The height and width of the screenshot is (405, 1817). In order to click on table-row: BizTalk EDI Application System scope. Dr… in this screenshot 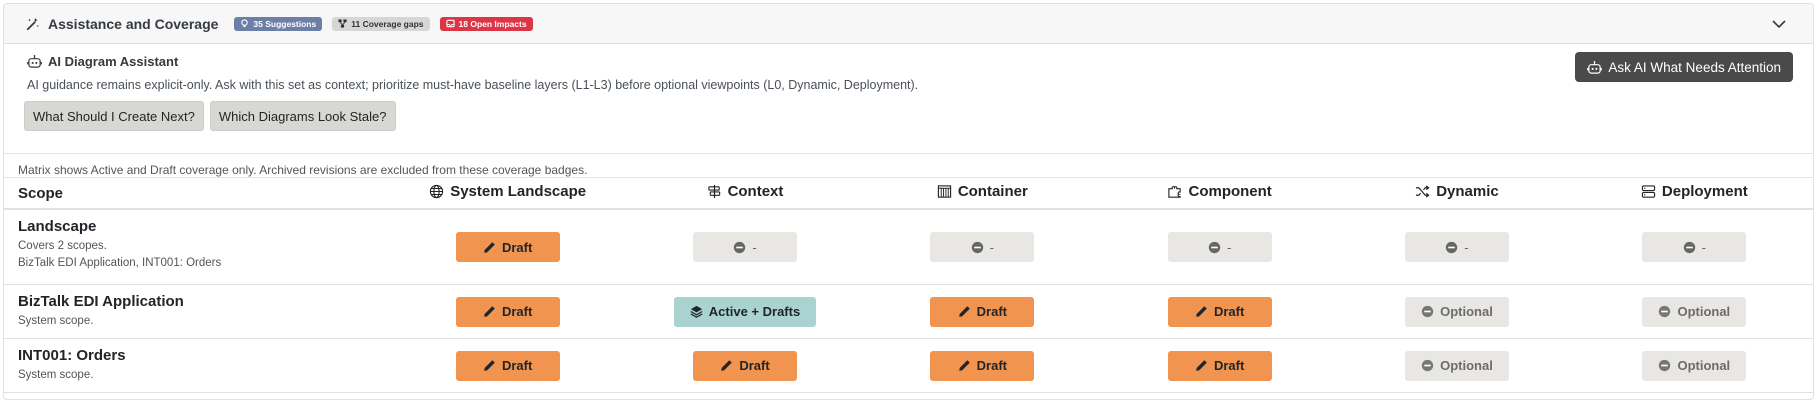, I will do `click(908, 311)`.